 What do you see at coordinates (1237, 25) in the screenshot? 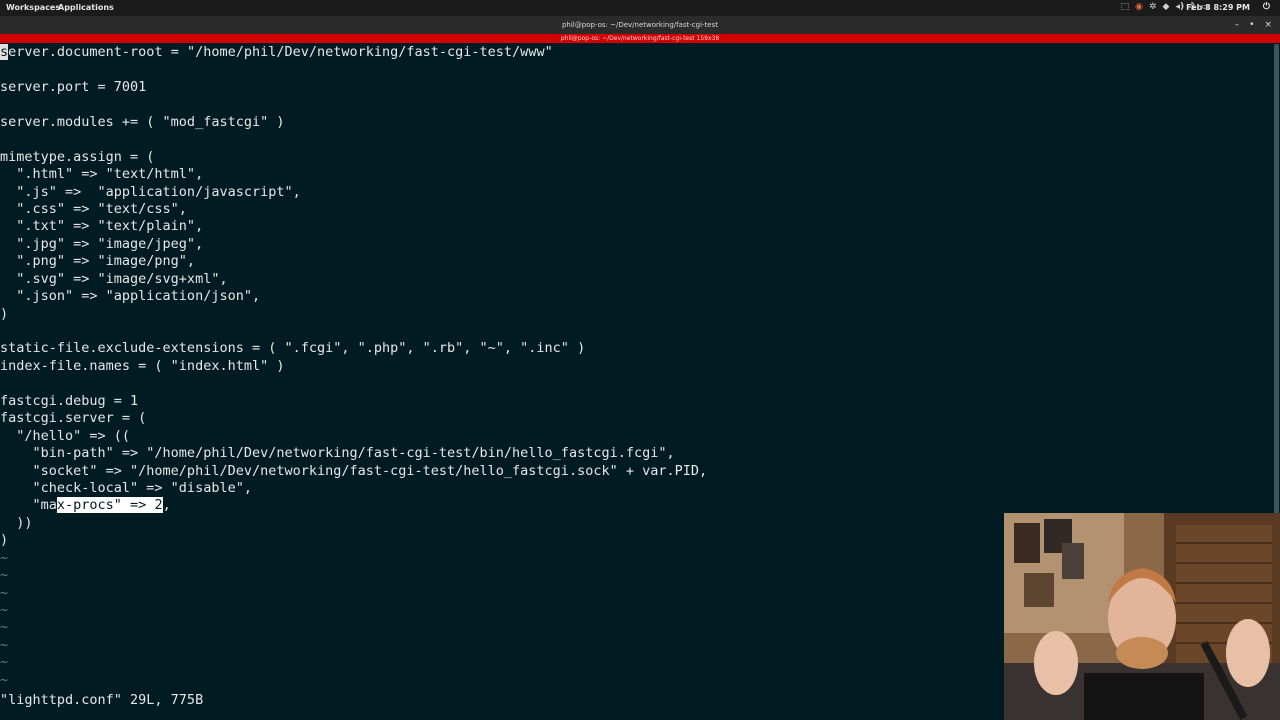
I see `minimize-icon: –` at bounding box center [1237, 25].